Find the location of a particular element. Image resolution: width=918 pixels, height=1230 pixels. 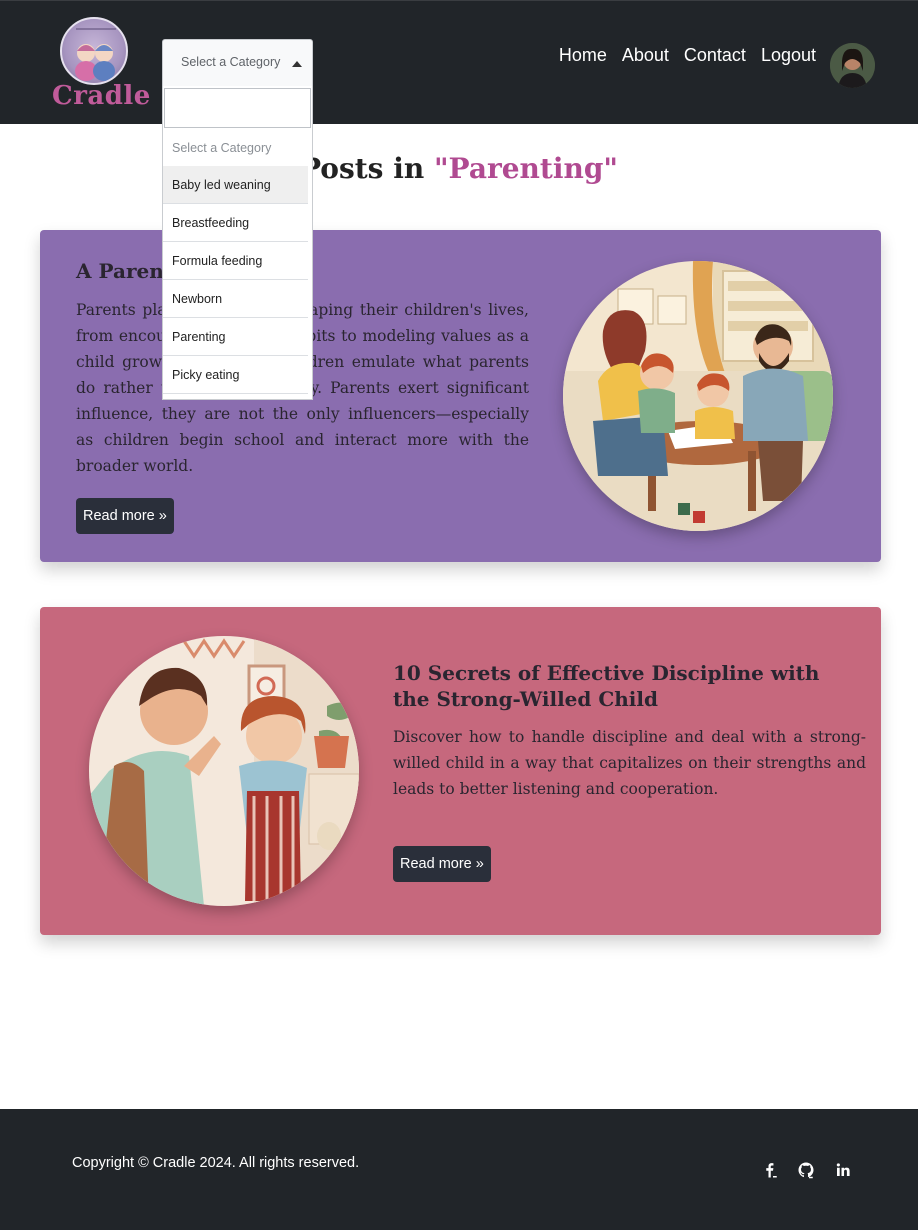

post-image-discipline is located at coordinates (224, 771).